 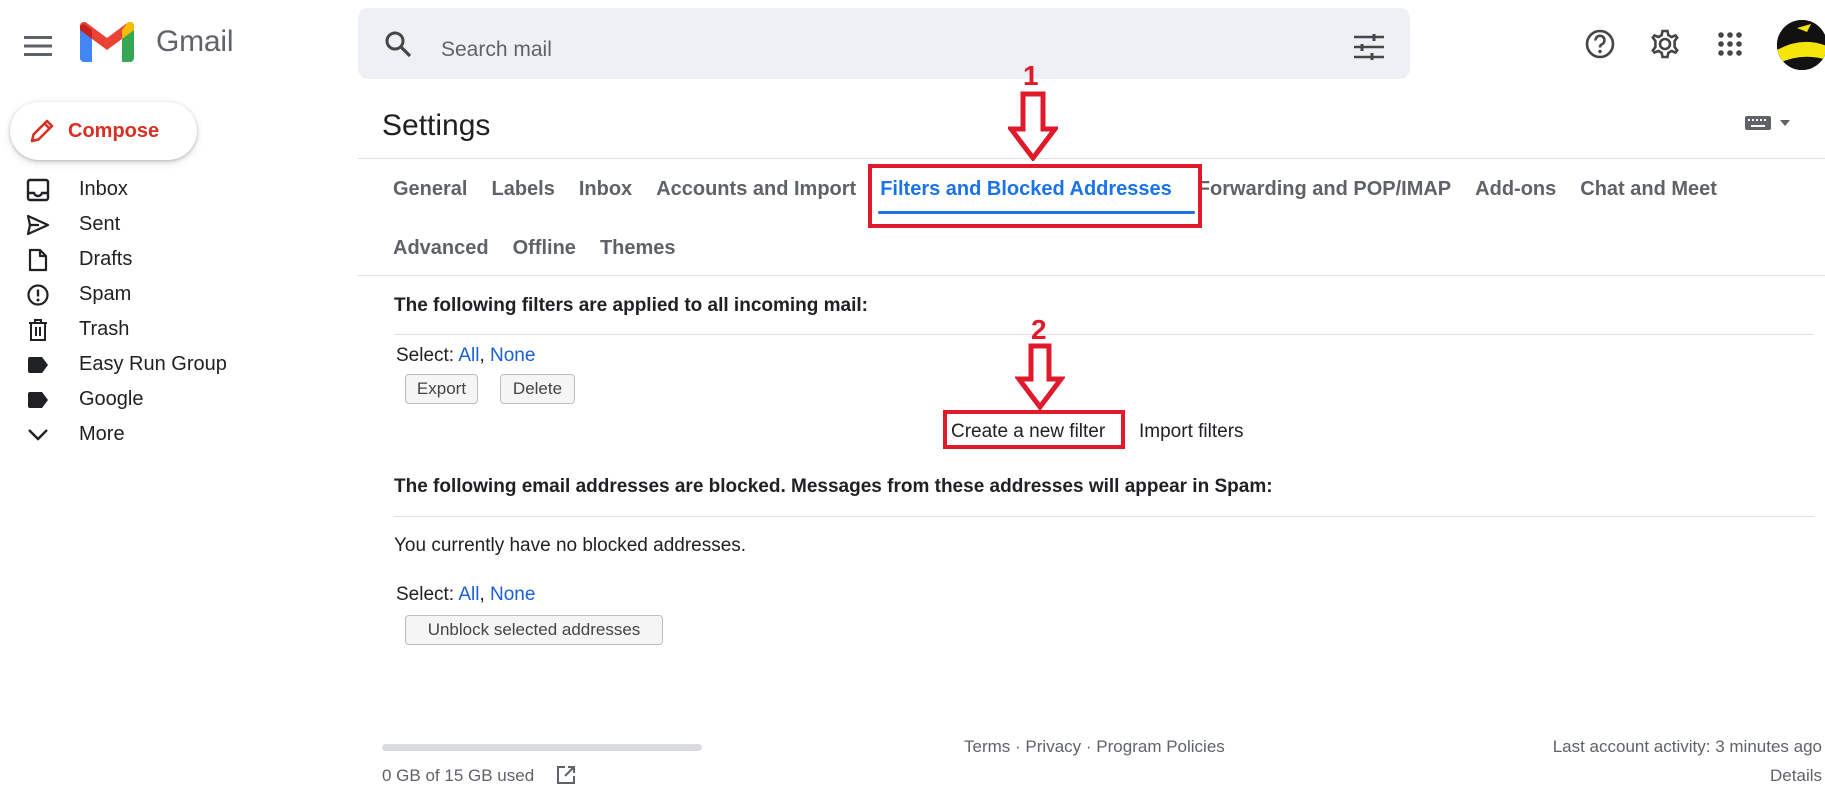 I want to click on sidebar-item-label: Google, so click(x=111, y=399).